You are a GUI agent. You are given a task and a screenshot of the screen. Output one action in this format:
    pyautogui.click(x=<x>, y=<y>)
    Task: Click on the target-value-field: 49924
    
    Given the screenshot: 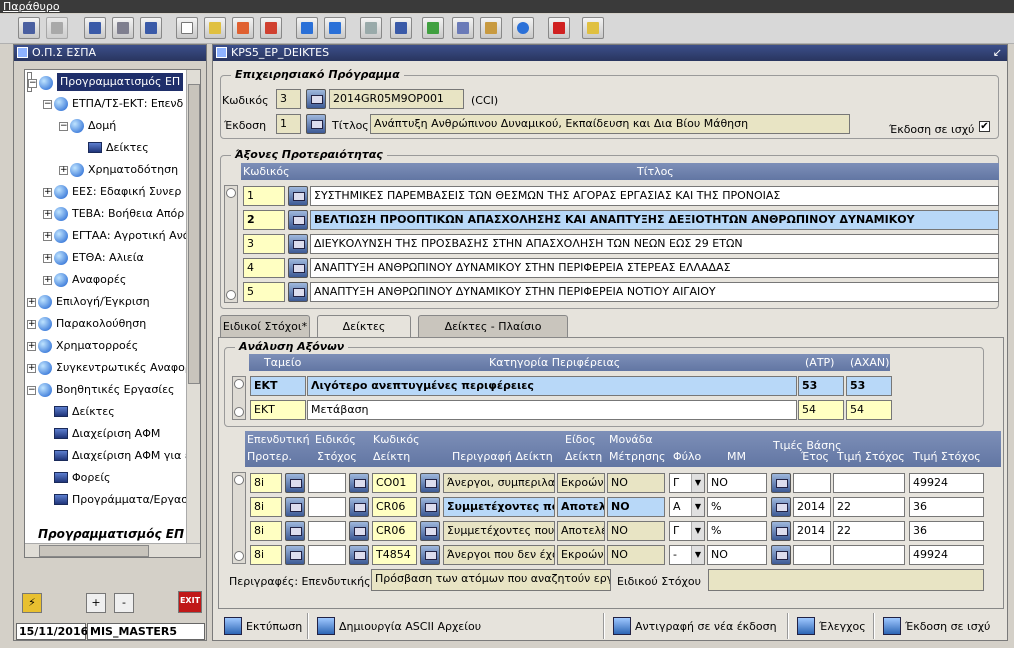 What is the action you would take?
    pyautogui.click(x=946, y=483)
    